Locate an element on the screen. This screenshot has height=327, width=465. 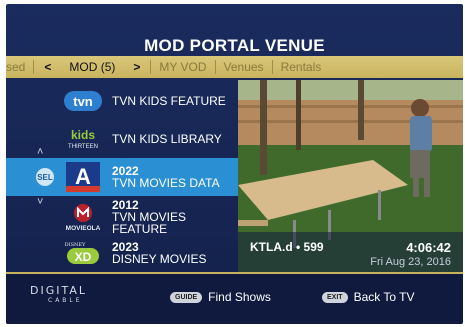
category-nav-bar: sed < MOD (5) > MY VOD Venues Rentals is located at coordinates (234, 67).